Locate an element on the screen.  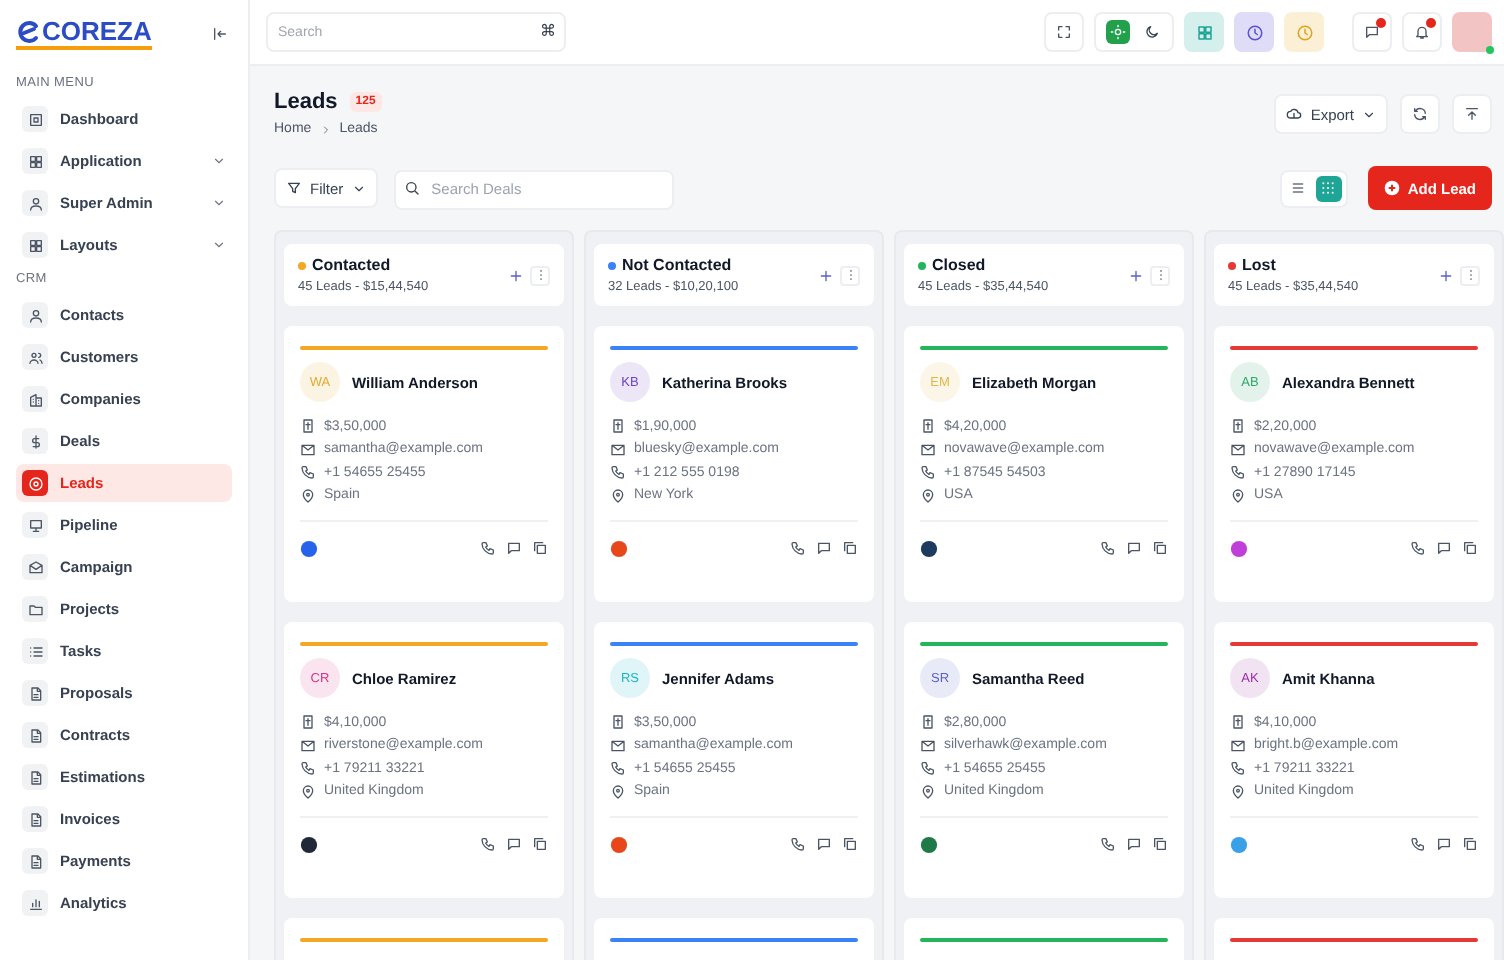
chevron-down-icon is located at coordinates (1369, 114).